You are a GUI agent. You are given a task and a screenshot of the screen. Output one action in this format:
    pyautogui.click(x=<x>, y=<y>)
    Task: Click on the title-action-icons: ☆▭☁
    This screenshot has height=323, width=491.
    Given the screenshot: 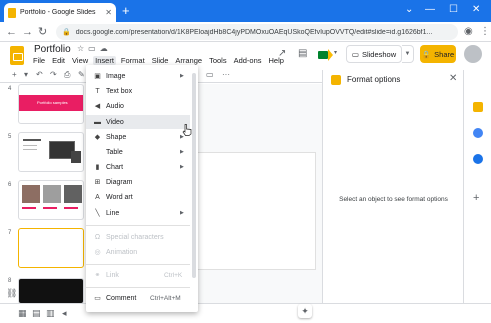 What is the action you would take?
    pyautogui.click(x=94, y=48)
    